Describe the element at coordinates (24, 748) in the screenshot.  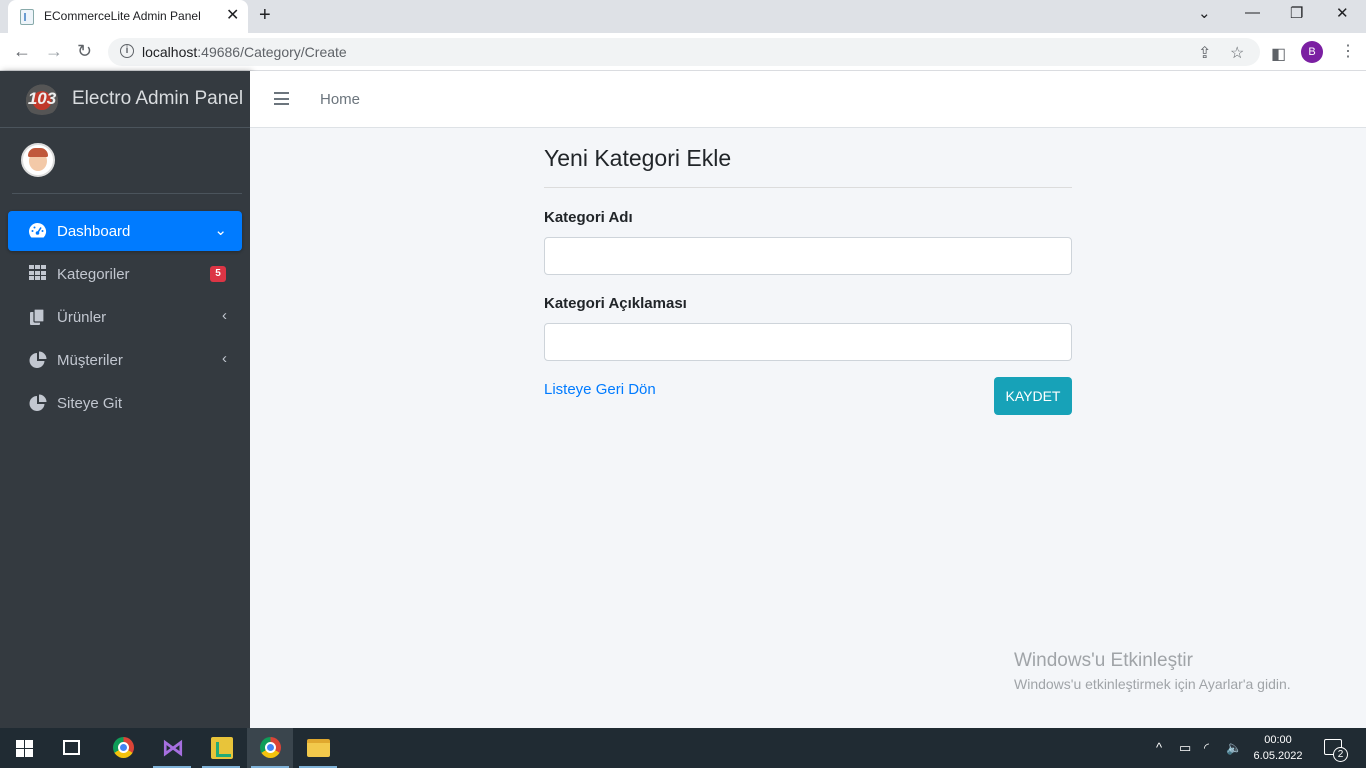
I see `windows-start-icon` at that location.